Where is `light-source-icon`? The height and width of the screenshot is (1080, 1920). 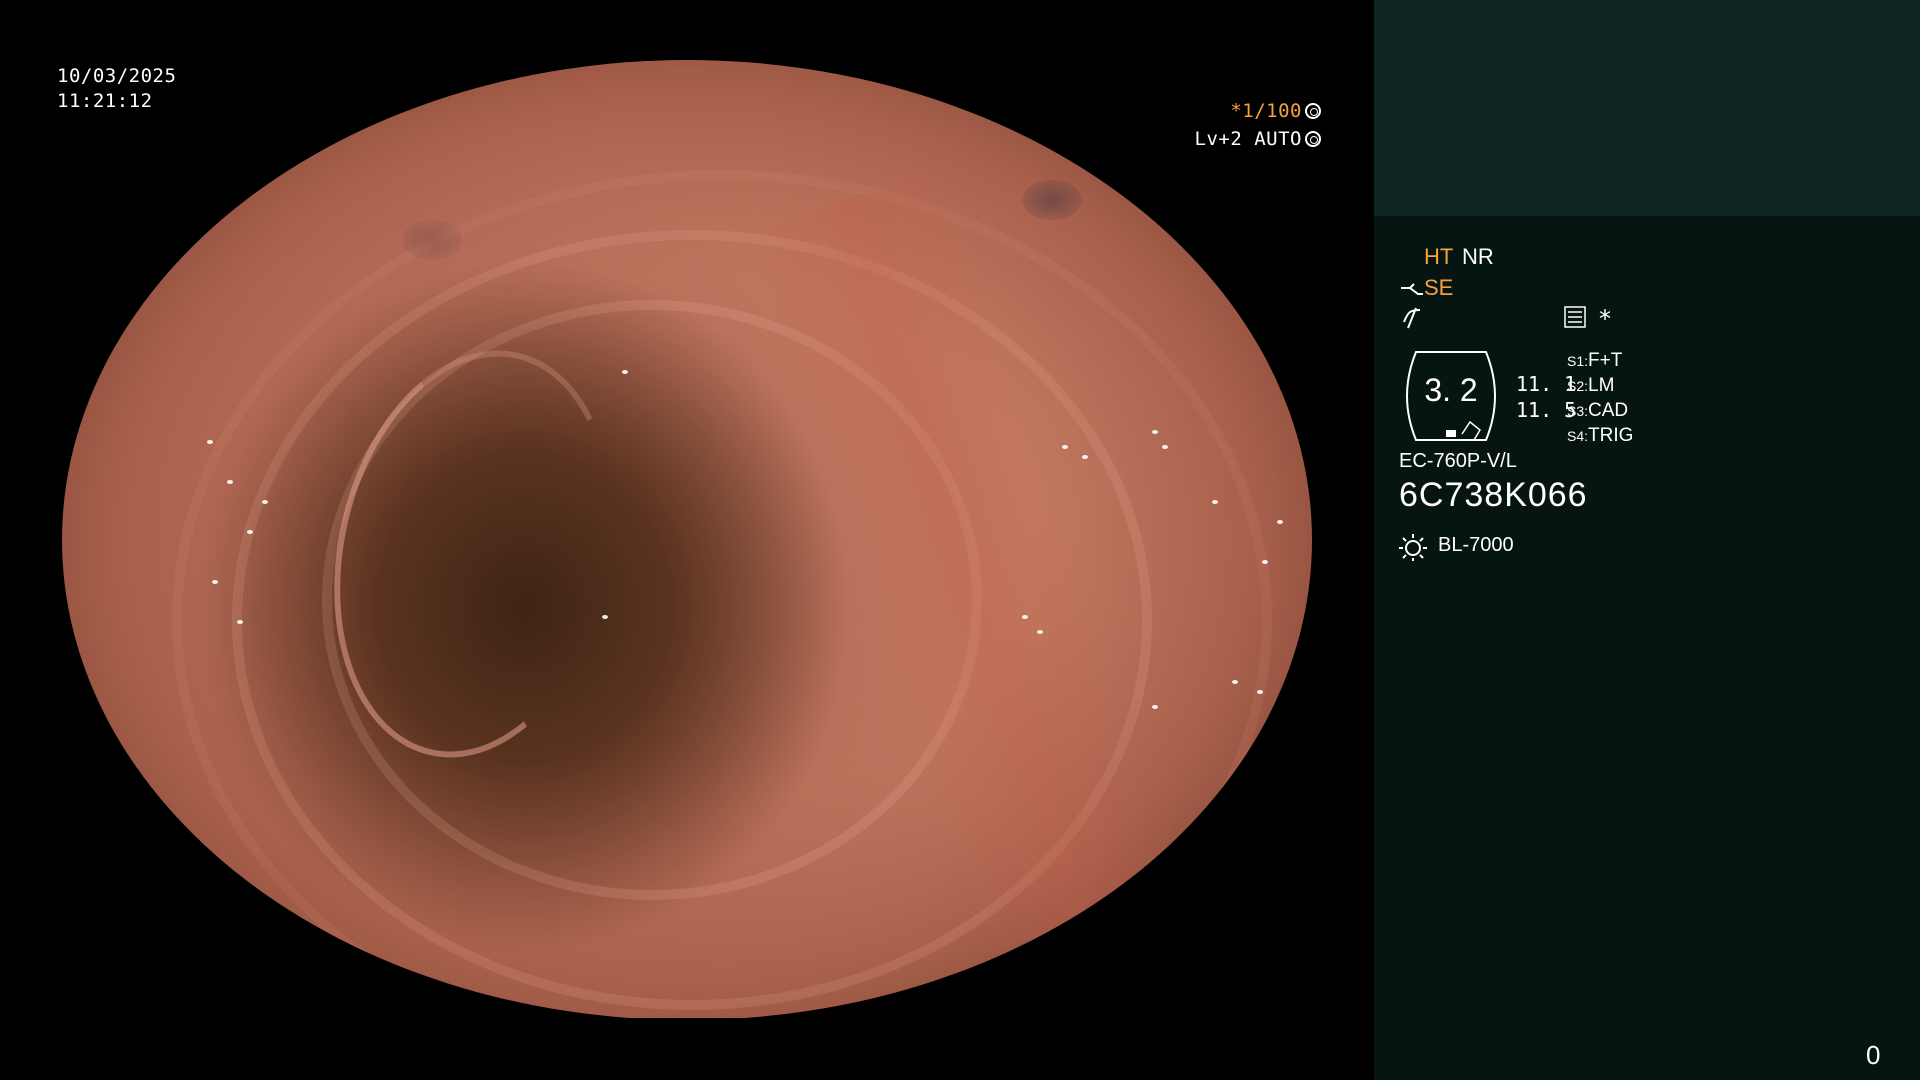 light-source-icon is located at coordinates (1413, 547).